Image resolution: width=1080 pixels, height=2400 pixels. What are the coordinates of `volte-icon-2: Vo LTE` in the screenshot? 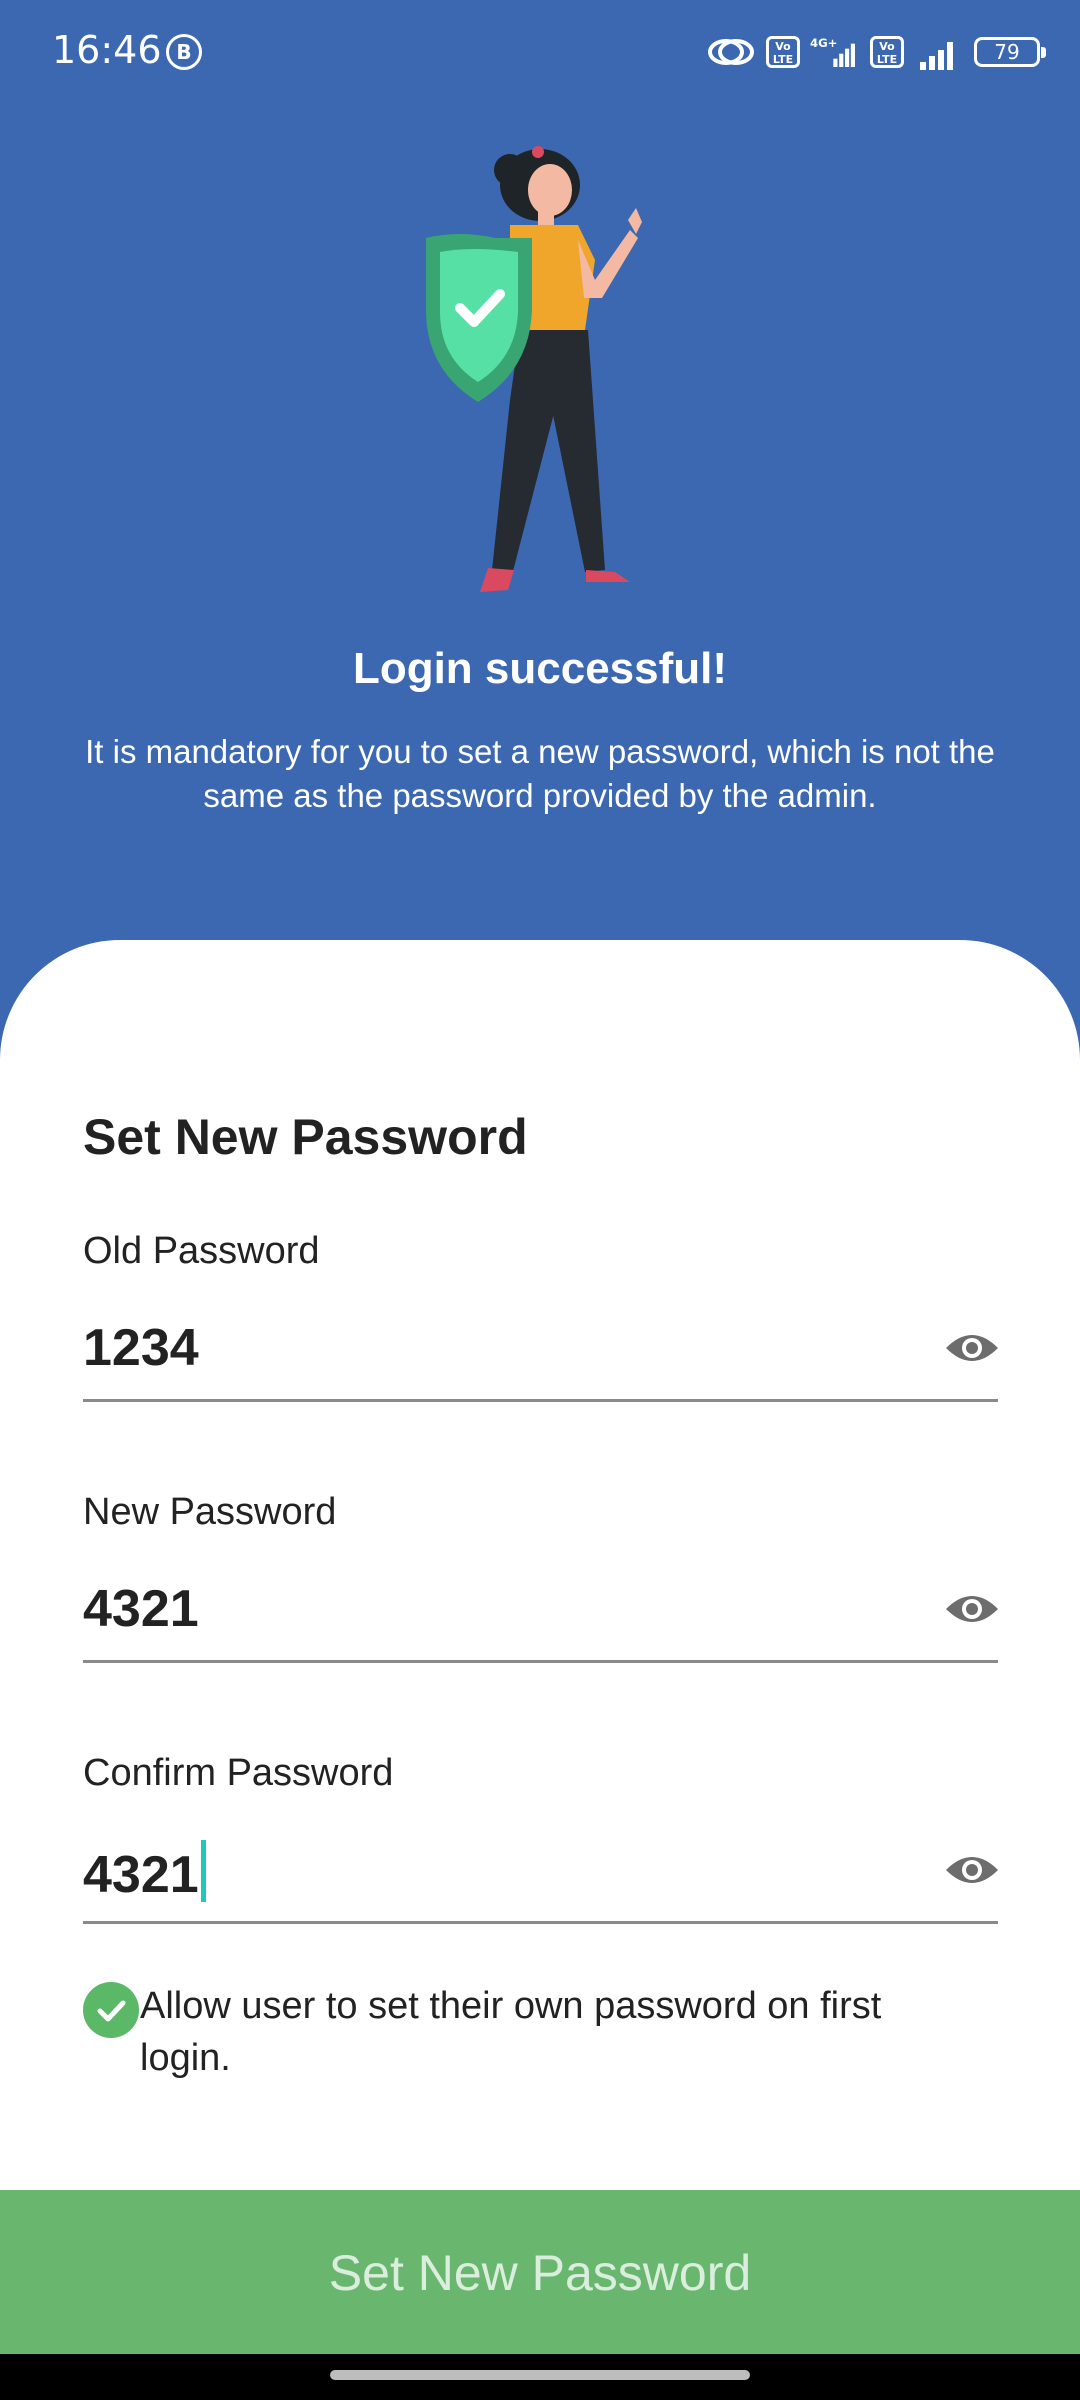 It's located at (887, 52).